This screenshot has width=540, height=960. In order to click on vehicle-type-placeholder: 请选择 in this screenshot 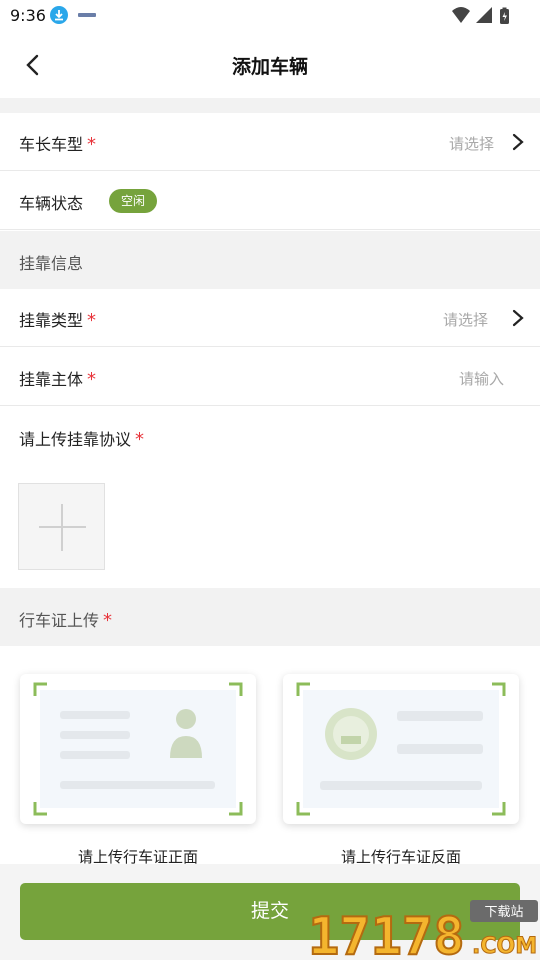, I will do `click(471, 144)`.